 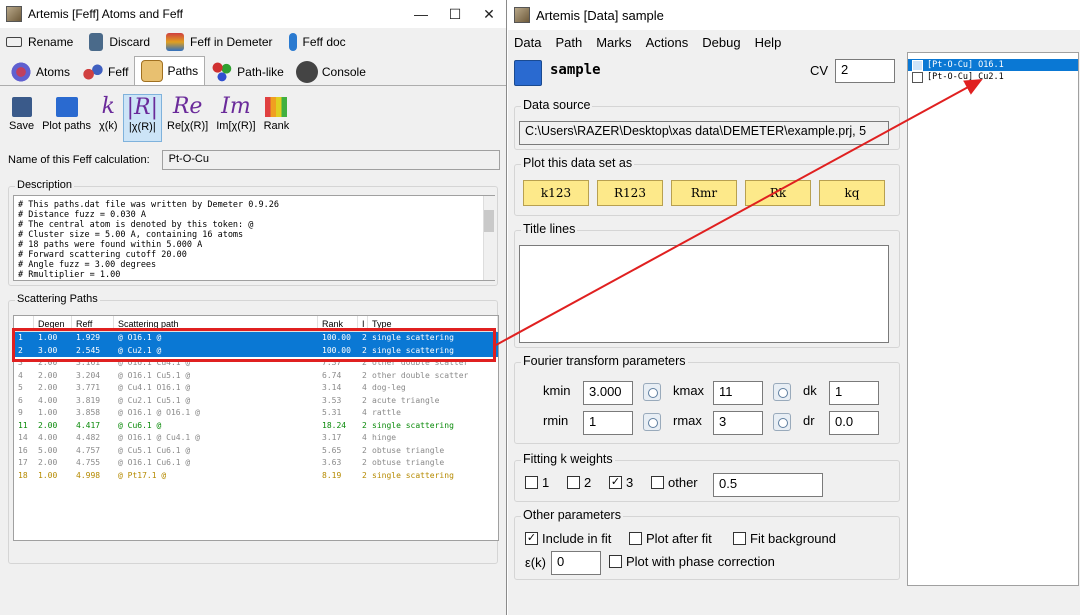 What do you see at coordinates (175, 42) in the screenshot?
I see `books-icon` at bounding box center [175, 42].